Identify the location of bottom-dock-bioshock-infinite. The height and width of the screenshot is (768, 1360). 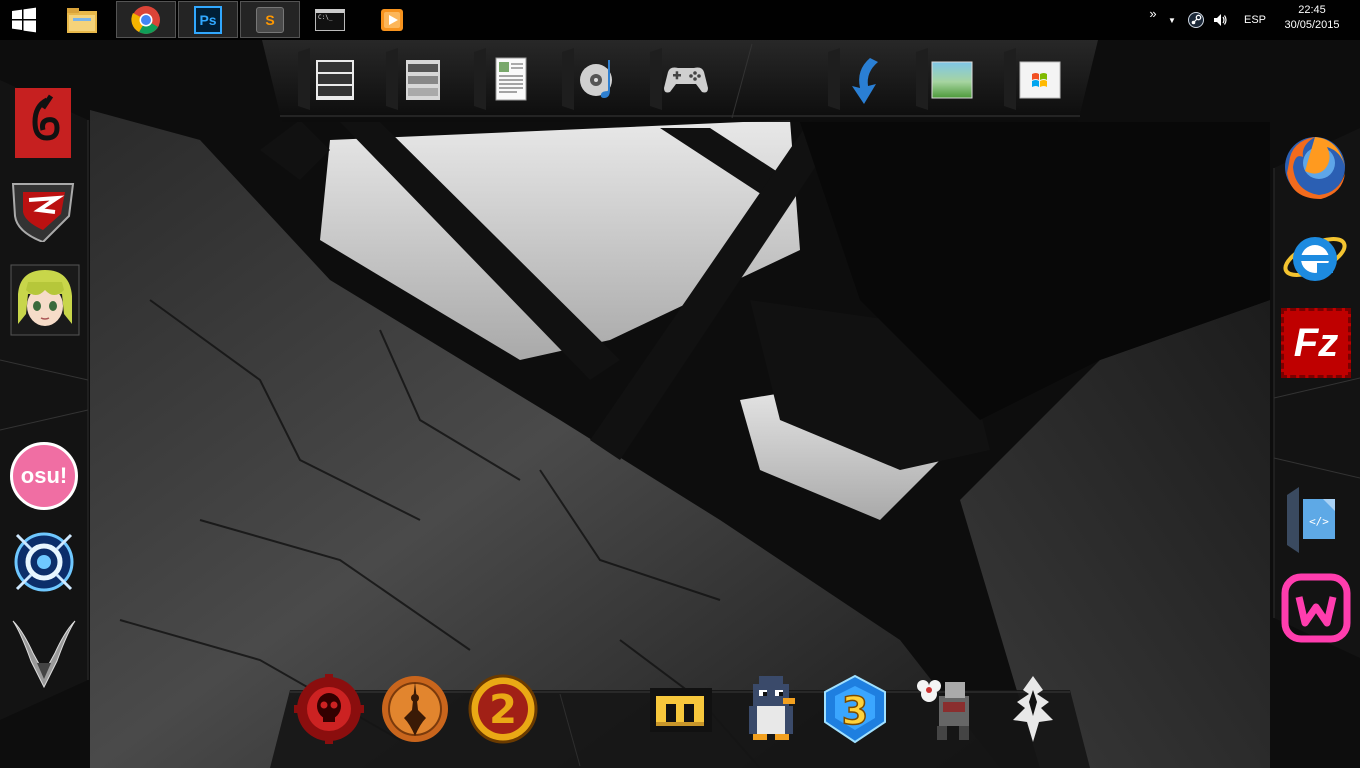
(415, 709).